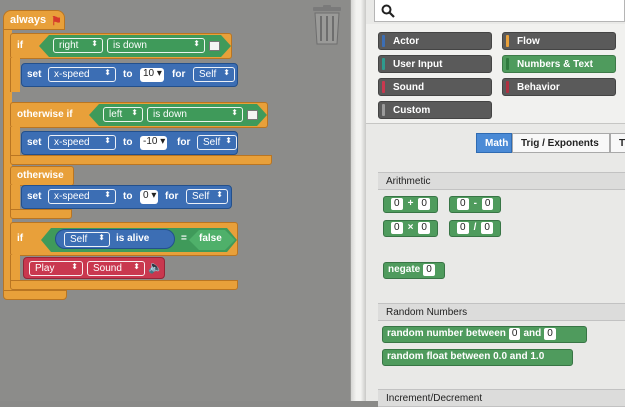 This screenshot has width=625, height=407. I want to click on section-arithmetic: Arithmetic, so click(501, 181).